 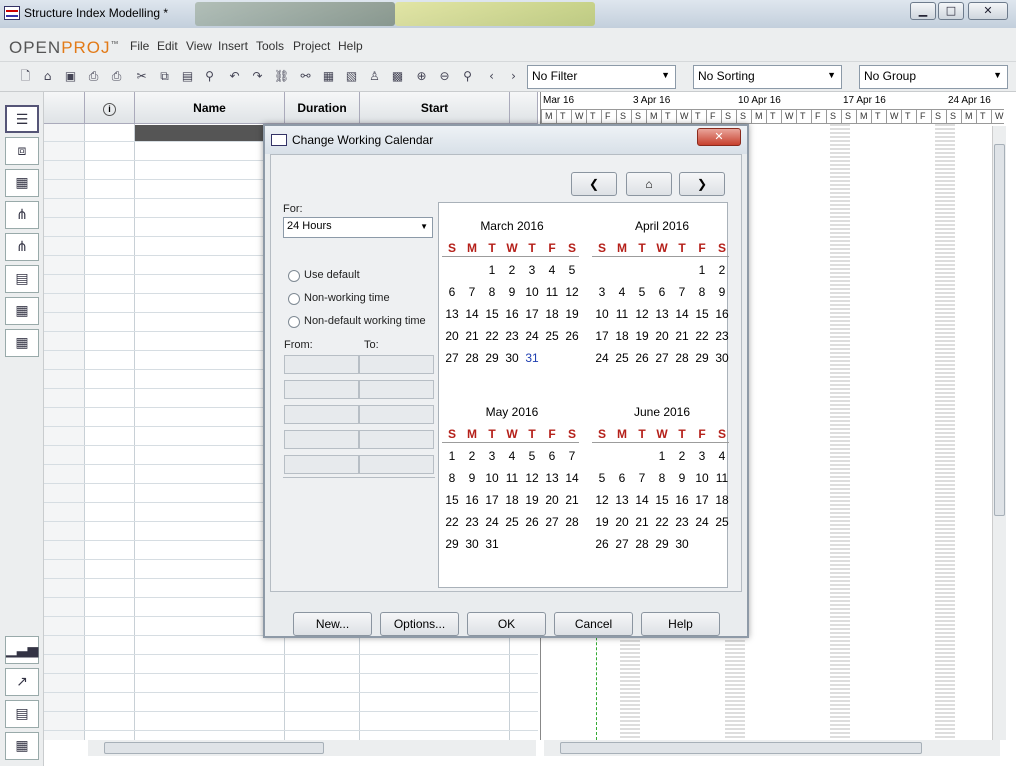 I want to click on non-default-working-time-radio, so click(x=294, y=322).